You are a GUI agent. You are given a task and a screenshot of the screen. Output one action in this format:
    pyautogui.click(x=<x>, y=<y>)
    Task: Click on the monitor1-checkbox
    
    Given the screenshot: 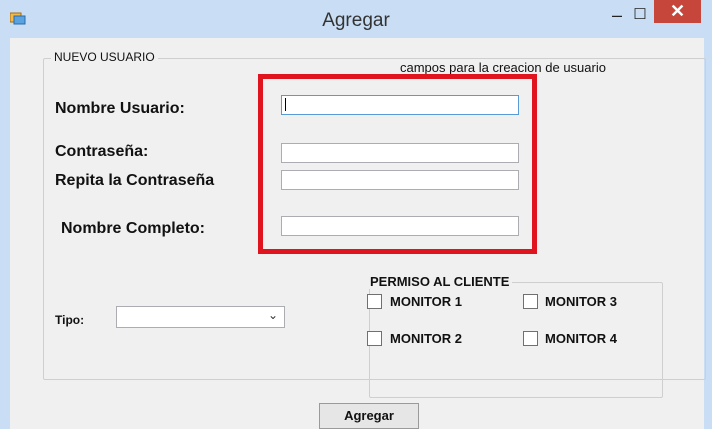 What is the action you would take?
    pyautogui.click(x=374, y=301)
    